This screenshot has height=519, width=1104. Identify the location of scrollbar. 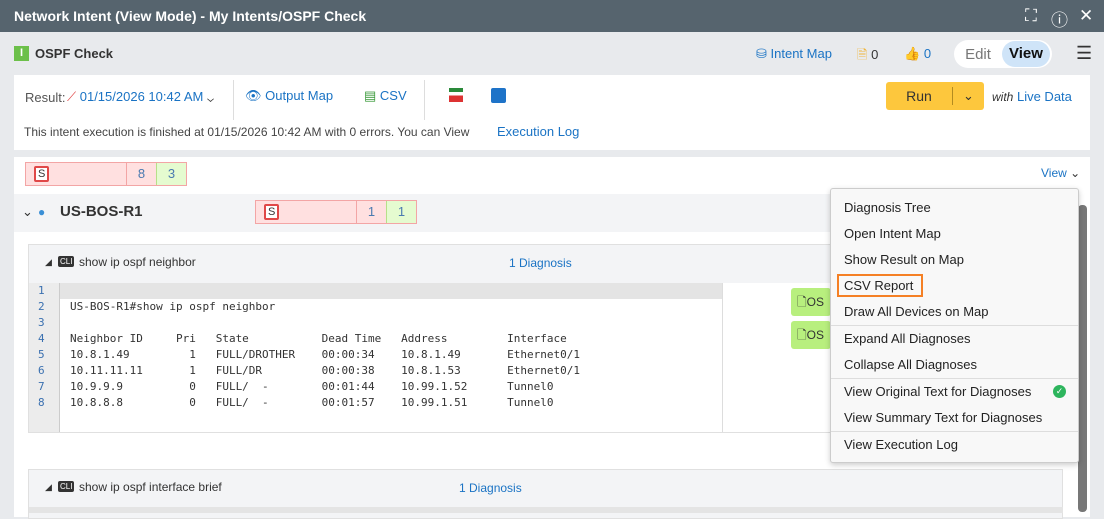
(1082, 358).